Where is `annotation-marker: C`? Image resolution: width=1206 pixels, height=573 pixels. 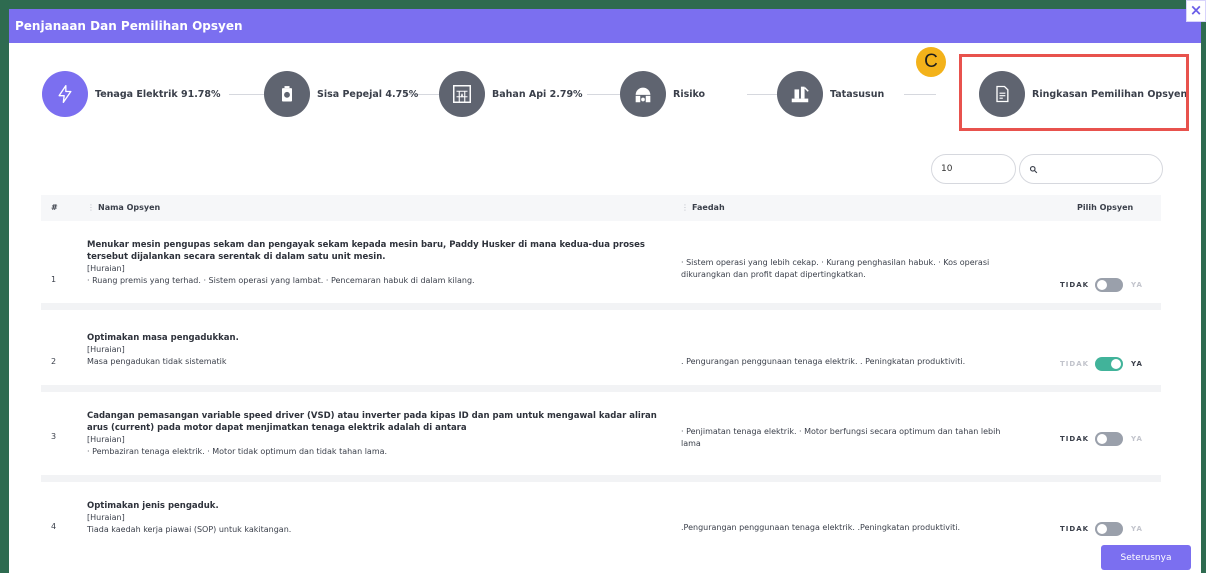 annotation-marker: C is located at coordinates (931, 62).